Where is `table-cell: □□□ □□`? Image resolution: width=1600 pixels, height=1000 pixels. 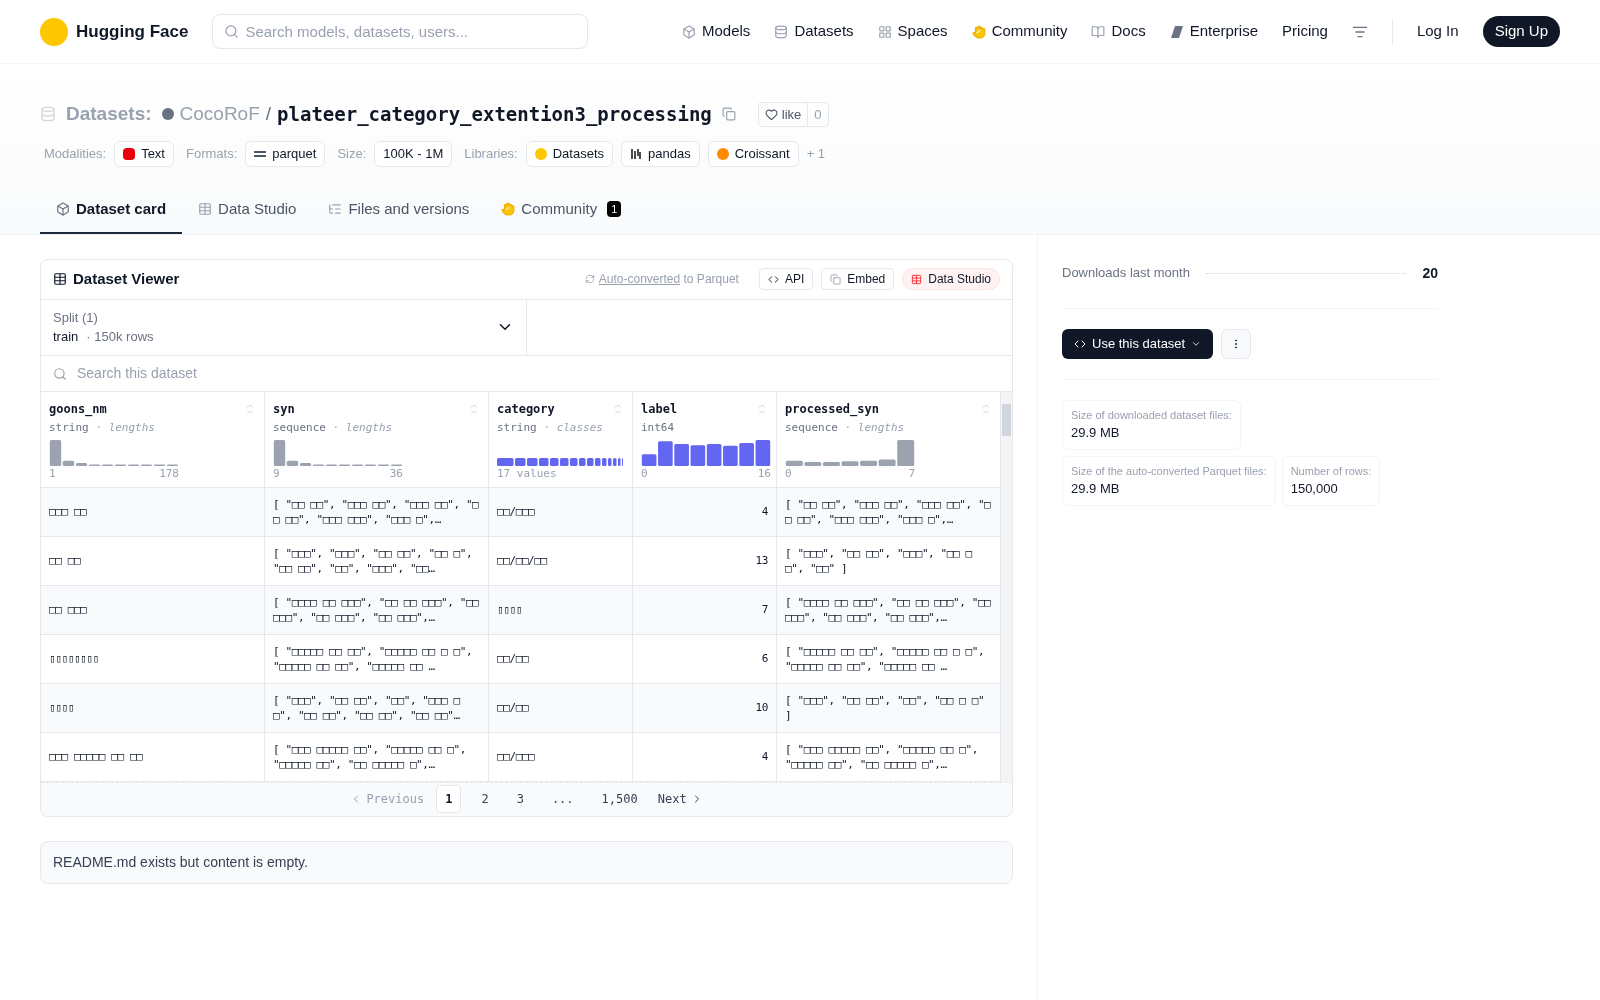 table-cell: □□□ □□ is located at coordinates (153, 511).